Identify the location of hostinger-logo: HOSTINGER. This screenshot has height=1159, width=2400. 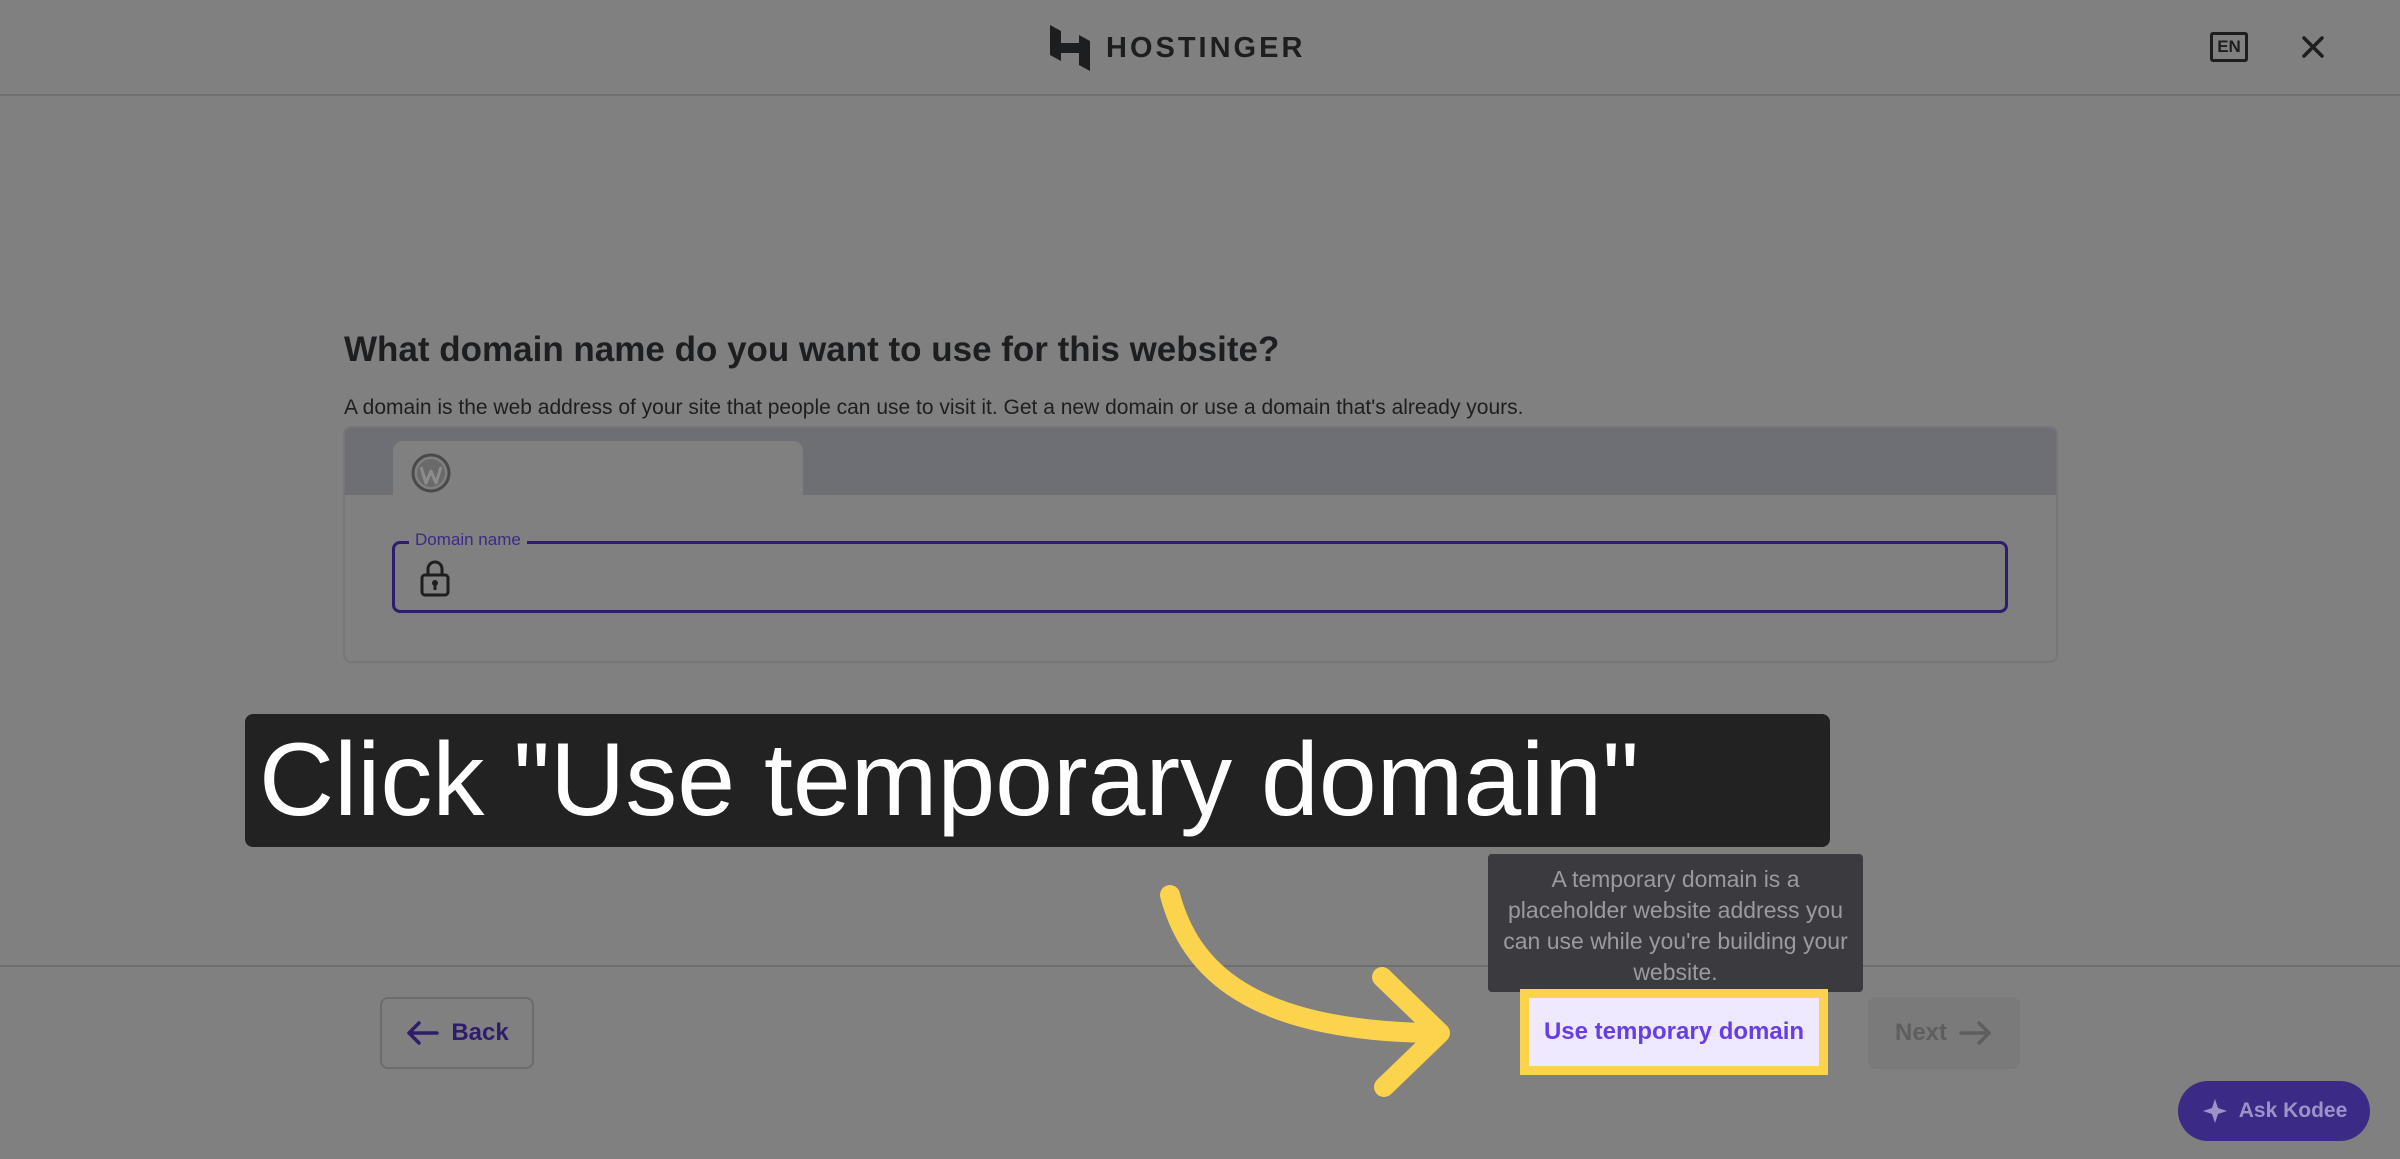
(1177, 48).